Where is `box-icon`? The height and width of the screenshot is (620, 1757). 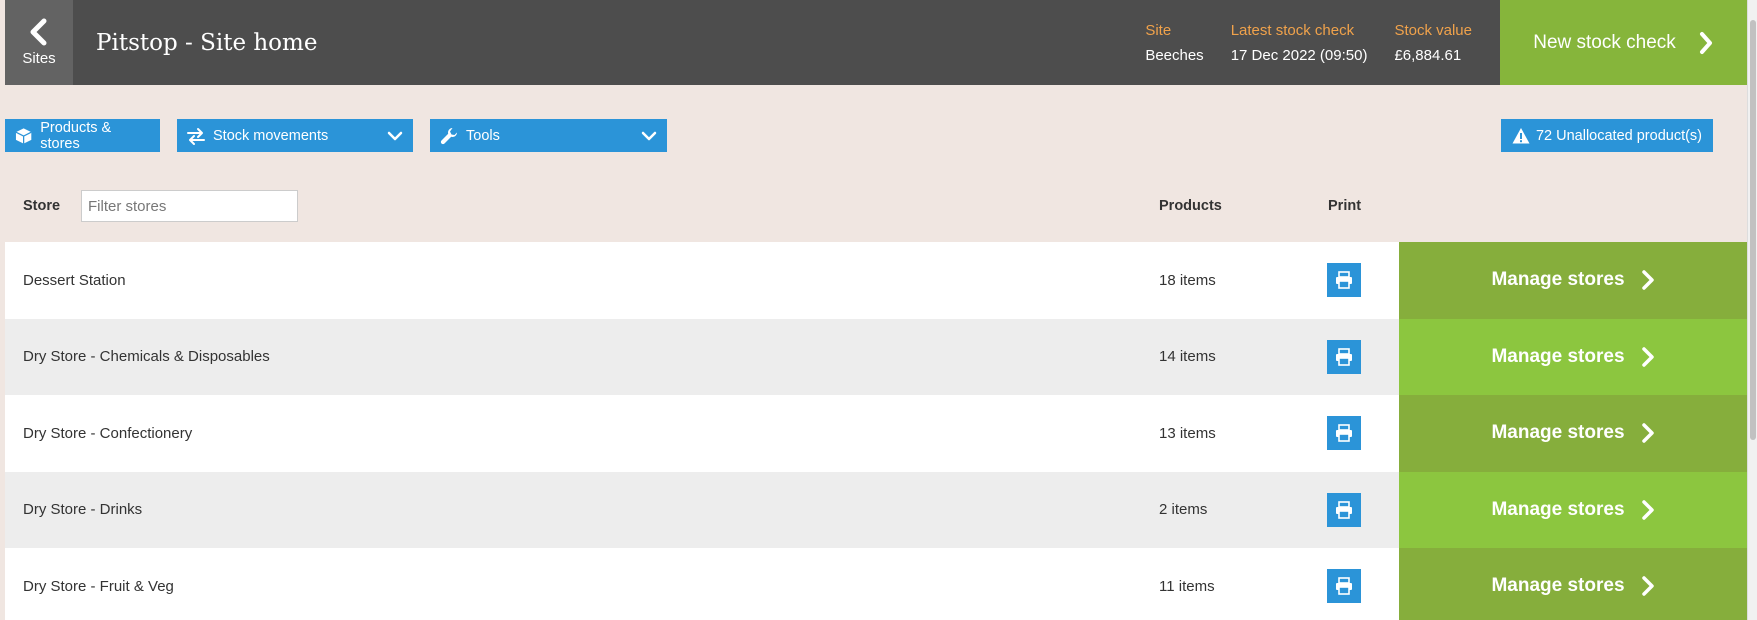 box-icon is located at coordinates (23, 135).